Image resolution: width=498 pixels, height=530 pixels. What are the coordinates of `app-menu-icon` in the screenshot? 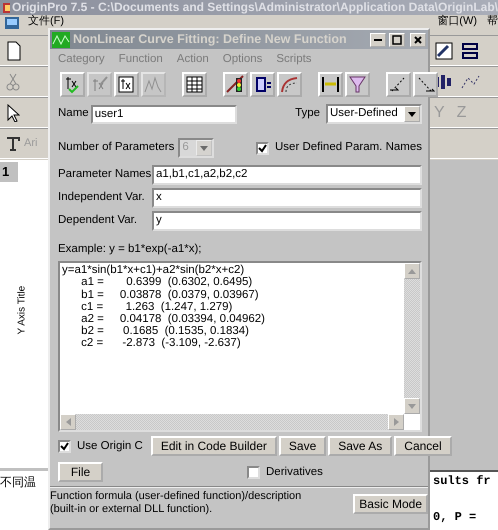 It's located at (12, 23).